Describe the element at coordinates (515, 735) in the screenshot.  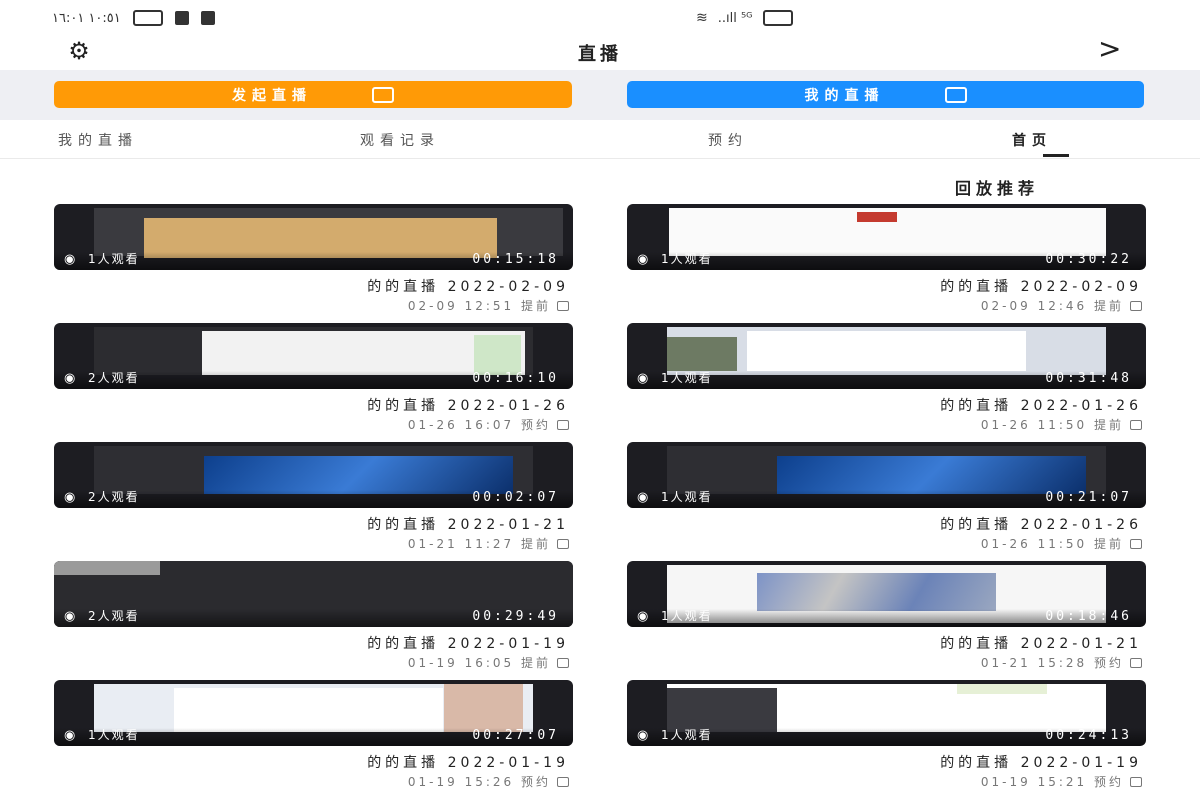
I see `duration: 00:27:07` at that location.